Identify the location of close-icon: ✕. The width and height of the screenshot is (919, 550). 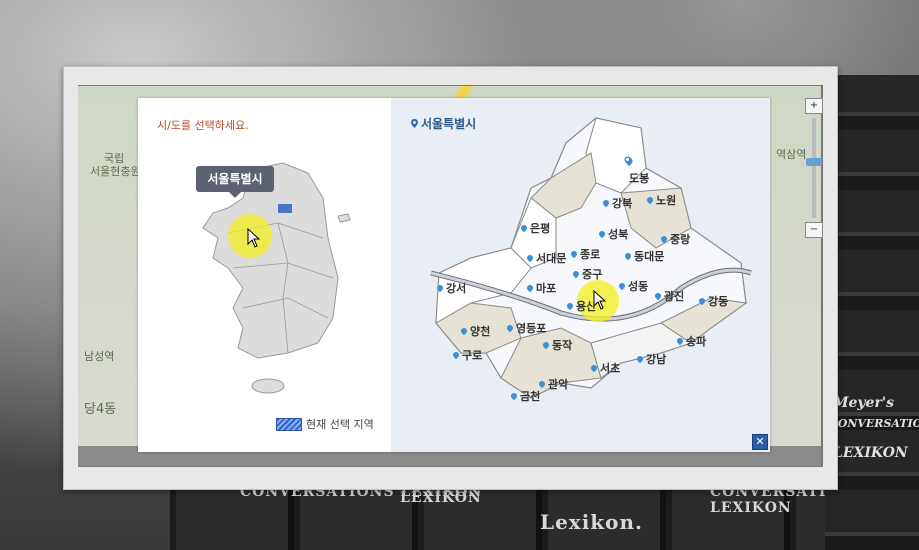
(760, 442).